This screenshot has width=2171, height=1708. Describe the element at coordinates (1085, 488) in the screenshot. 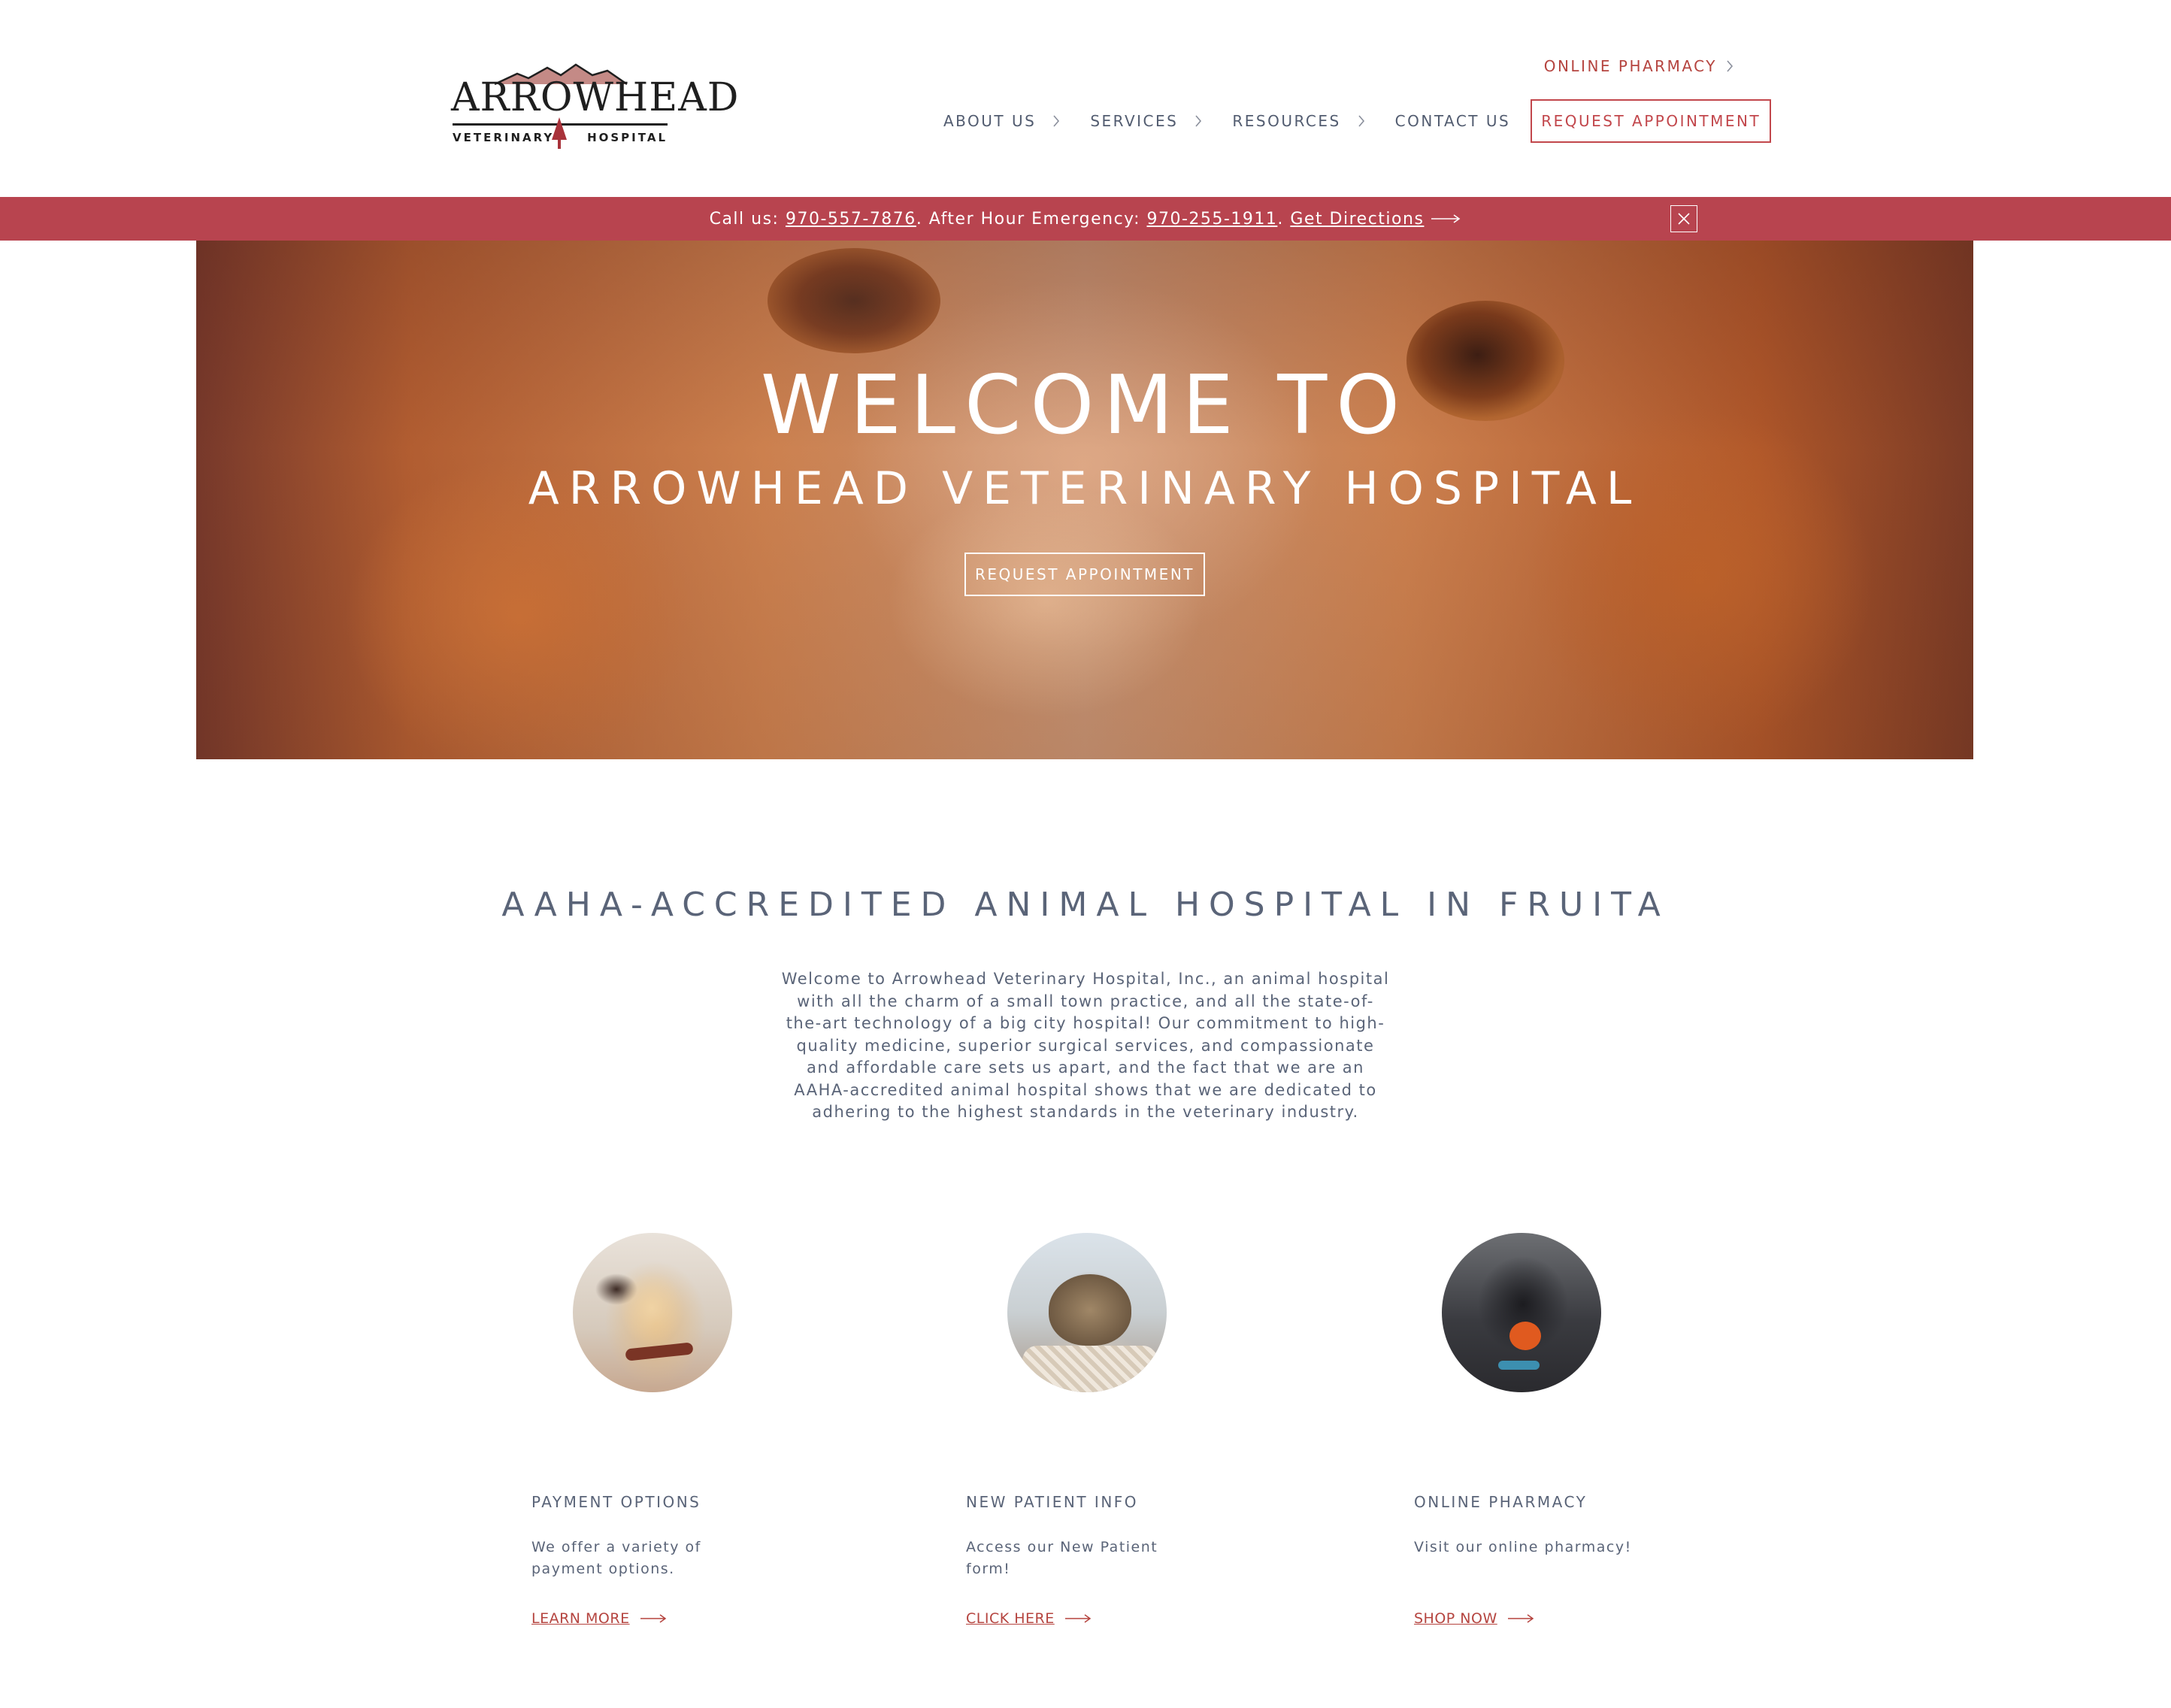

I see `hero-subtitle: ARROWHEAD VETERINARY HOSPITAL` at that location.